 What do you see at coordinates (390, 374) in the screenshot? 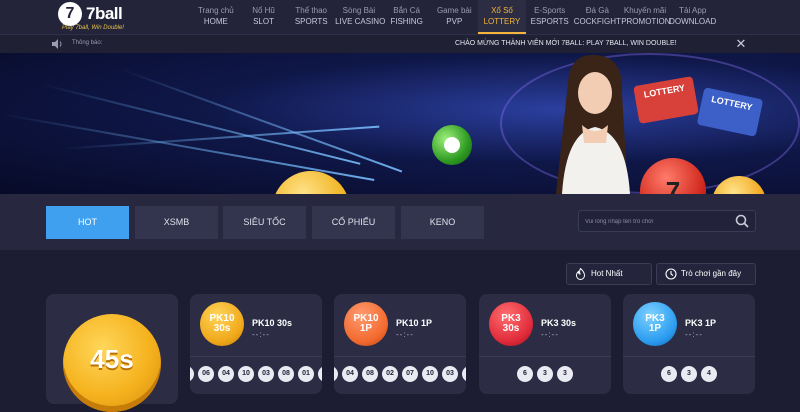
I see `result-ball: 02` at bounding box center [390, 374].